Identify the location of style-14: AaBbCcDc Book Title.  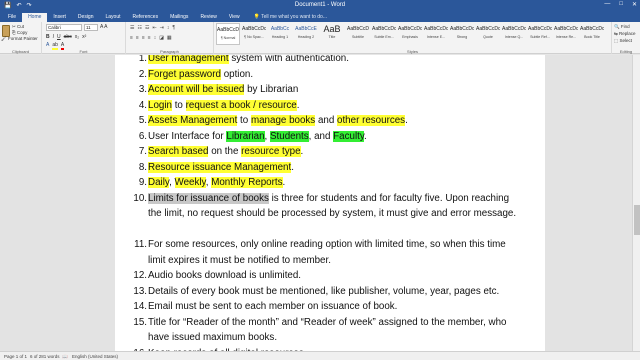
(592, 34).